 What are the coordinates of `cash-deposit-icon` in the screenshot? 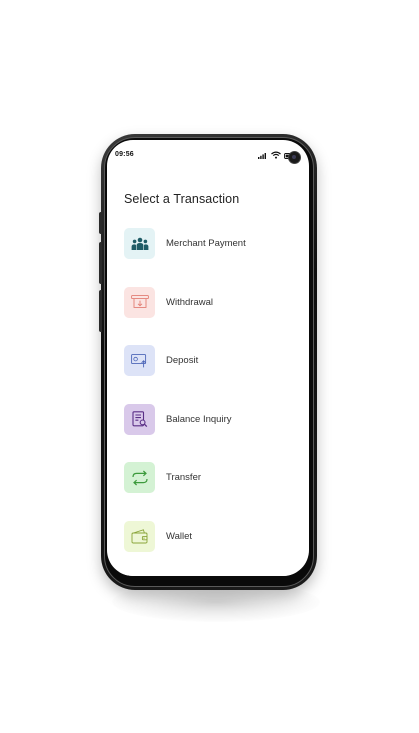 It's located at (139, 360).